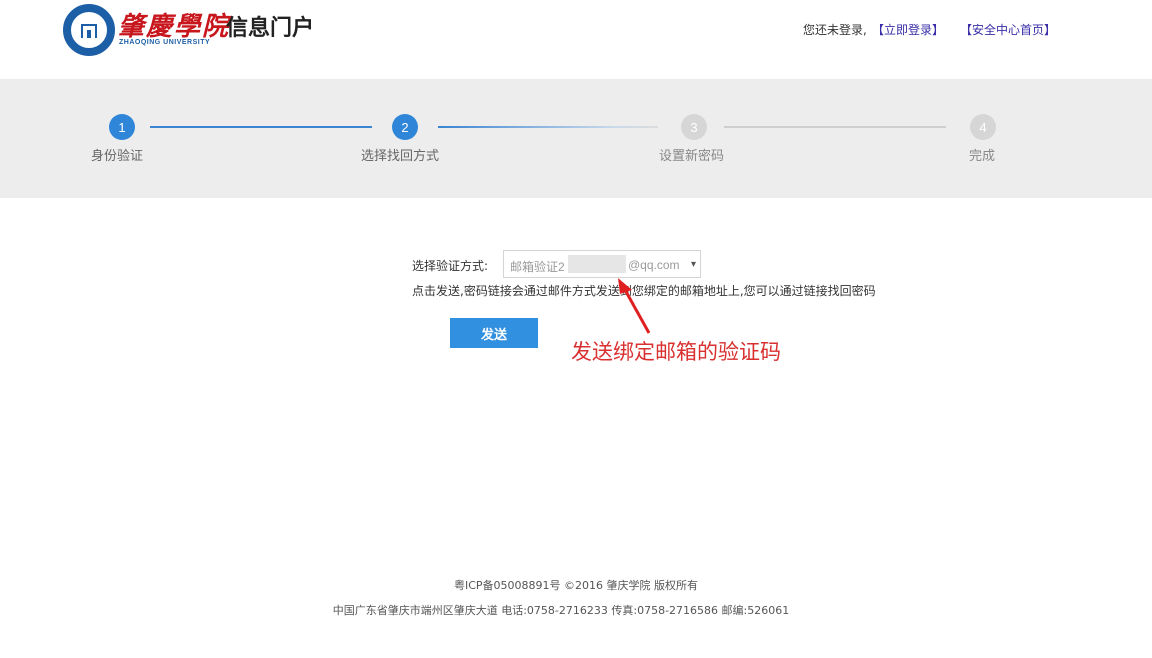 The height and width of the screenshot is (658, 1152). Describe the element at coordinates (117, 156) in the screenshot. I see `step-1-label: 身份验证` at that location.